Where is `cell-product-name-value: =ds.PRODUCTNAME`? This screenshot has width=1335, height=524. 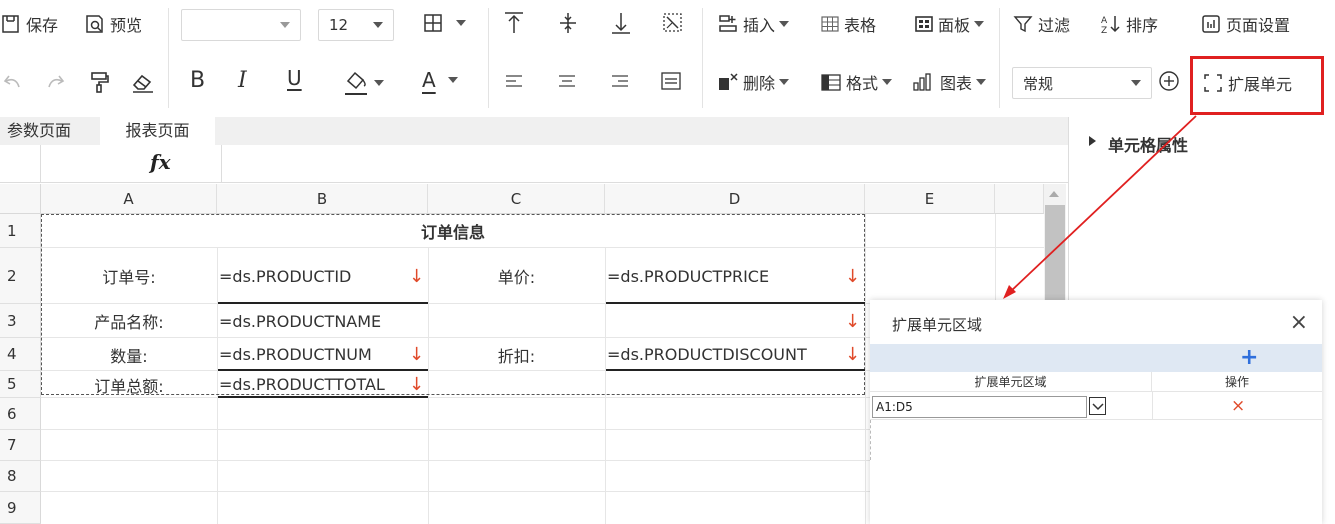 cell-product-name-value: =ds.PRODUCTNAME is located at coordinates (409, 321).